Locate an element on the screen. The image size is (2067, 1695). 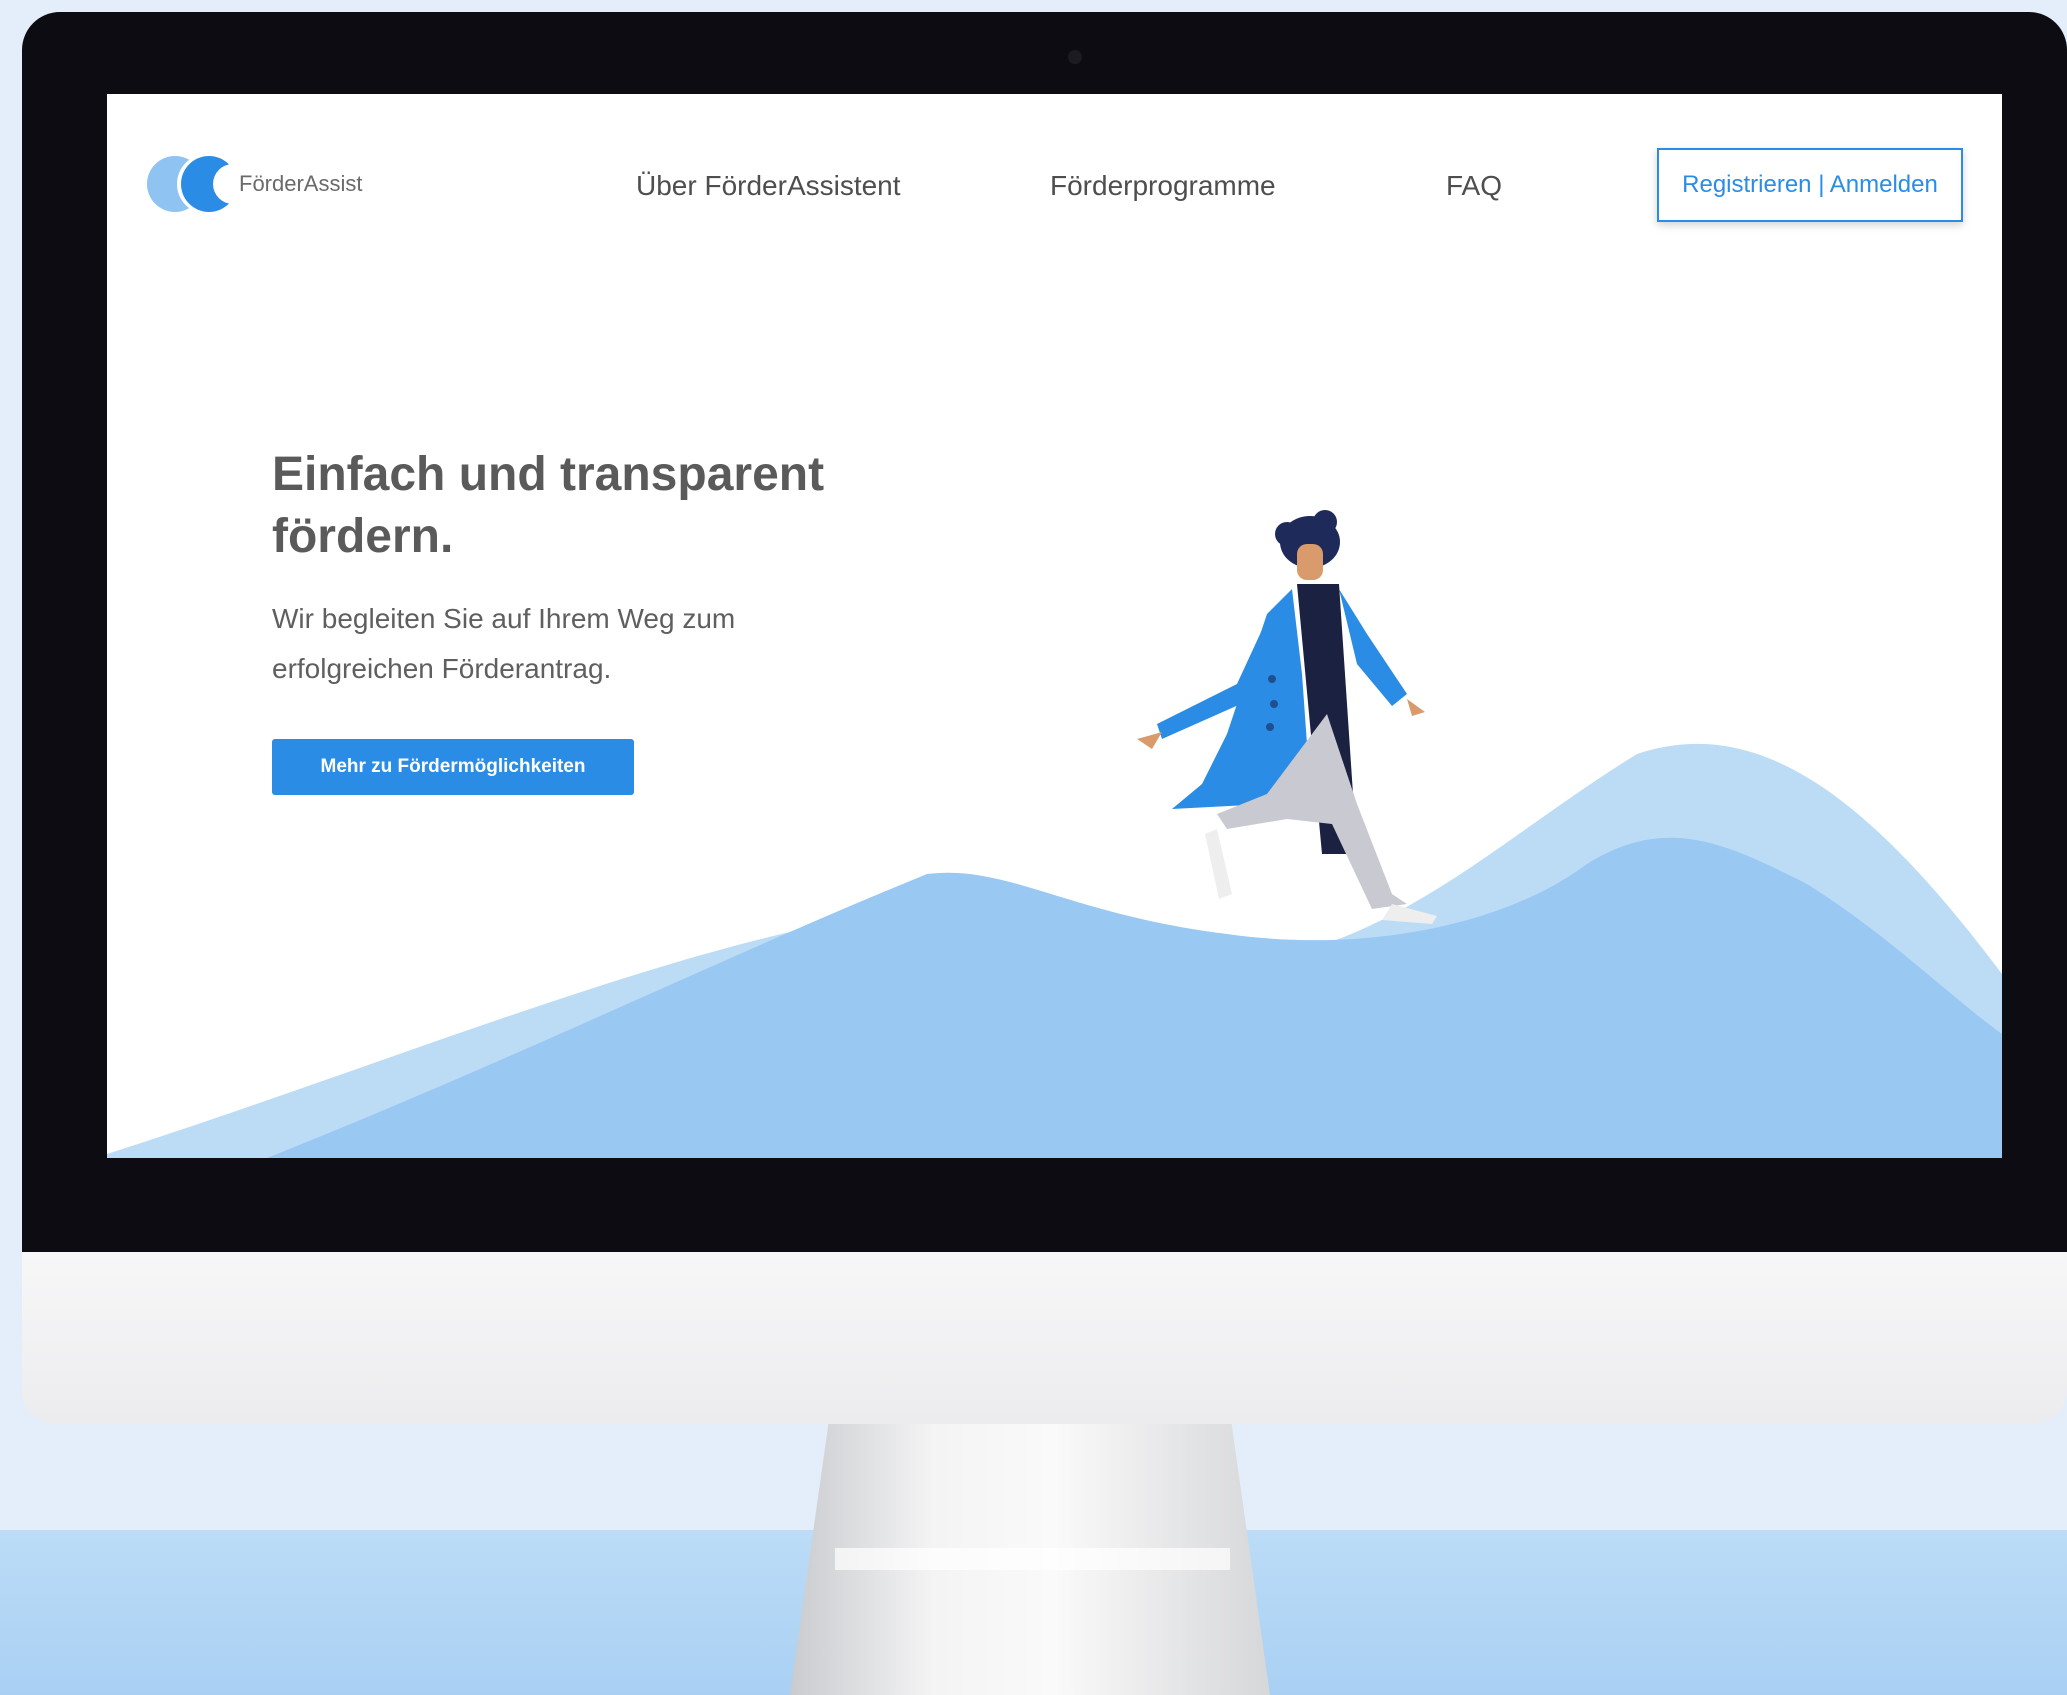
logo-text: FörderAssist is located at coordinates (301, 183).